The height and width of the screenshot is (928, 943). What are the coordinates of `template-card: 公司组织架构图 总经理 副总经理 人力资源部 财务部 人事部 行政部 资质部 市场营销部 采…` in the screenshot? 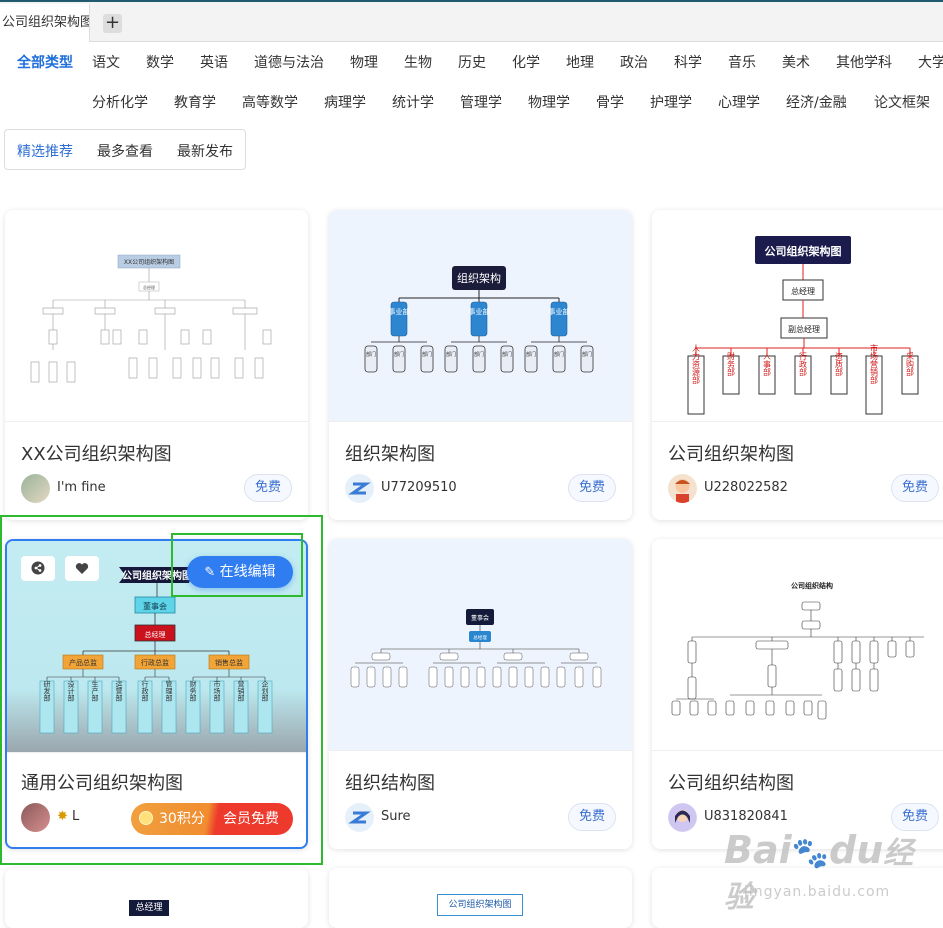 It's located at (797, 365).